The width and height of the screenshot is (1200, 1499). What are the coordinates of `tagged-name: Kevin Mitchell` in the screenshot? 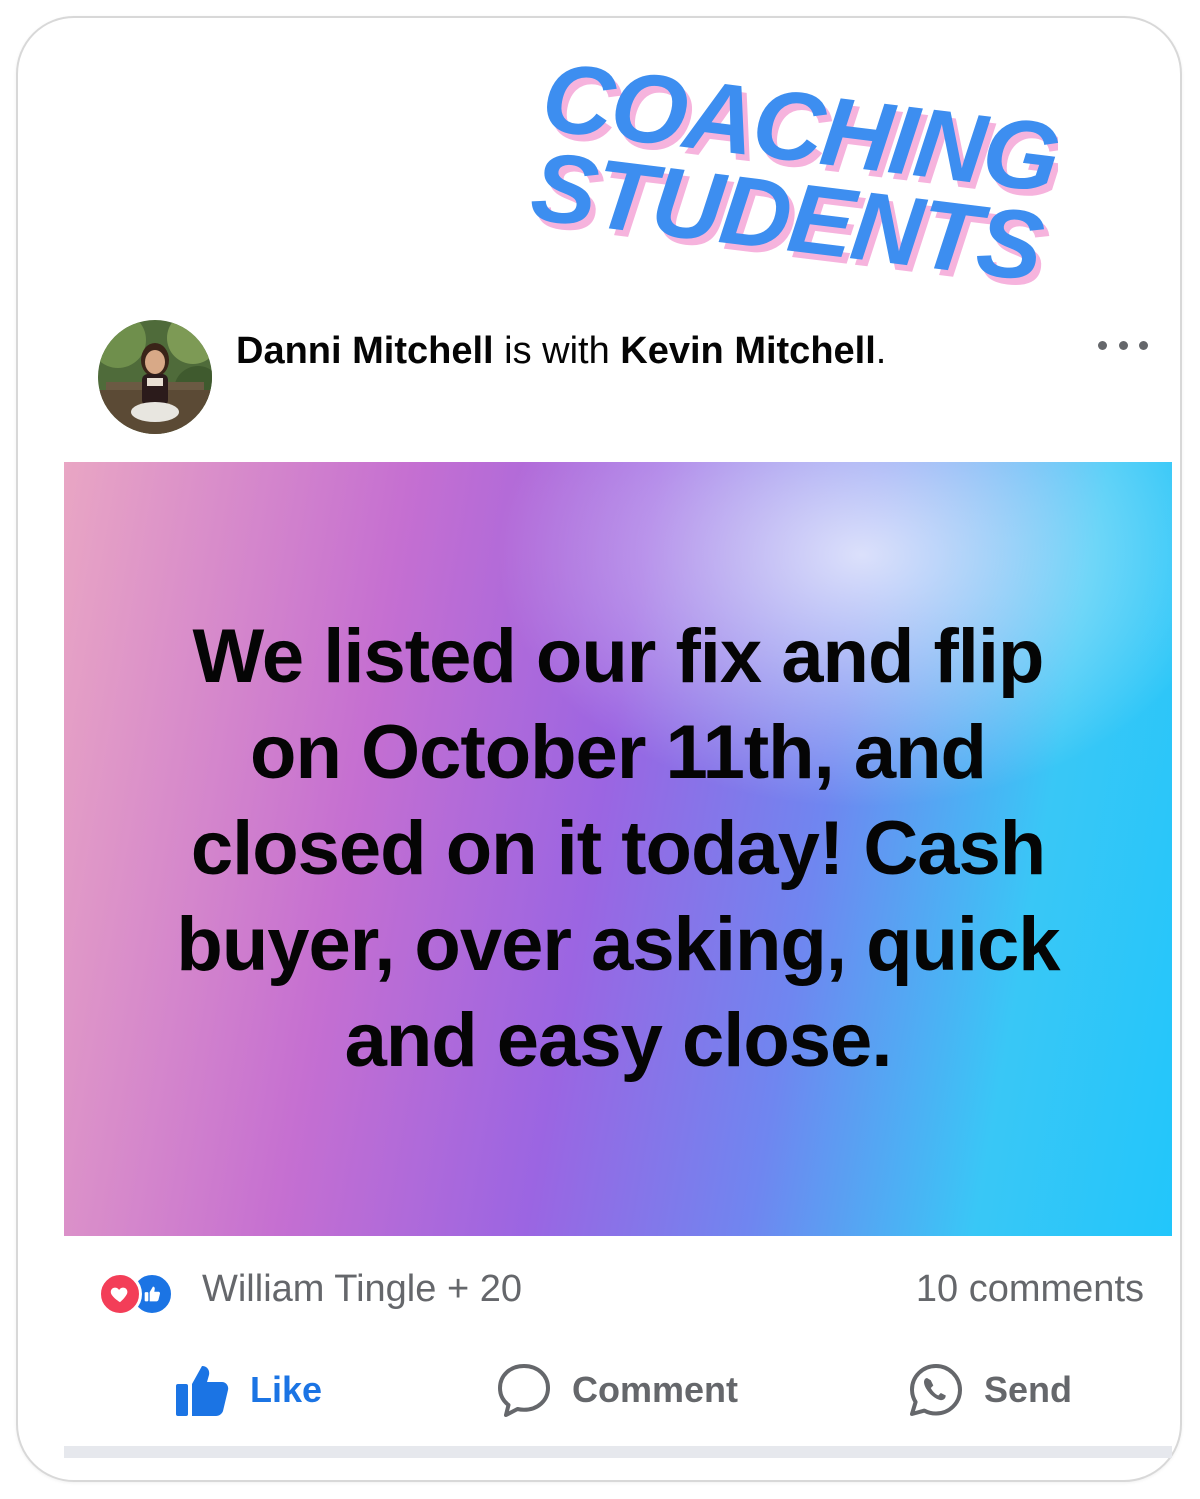 It's located at (748, 351).